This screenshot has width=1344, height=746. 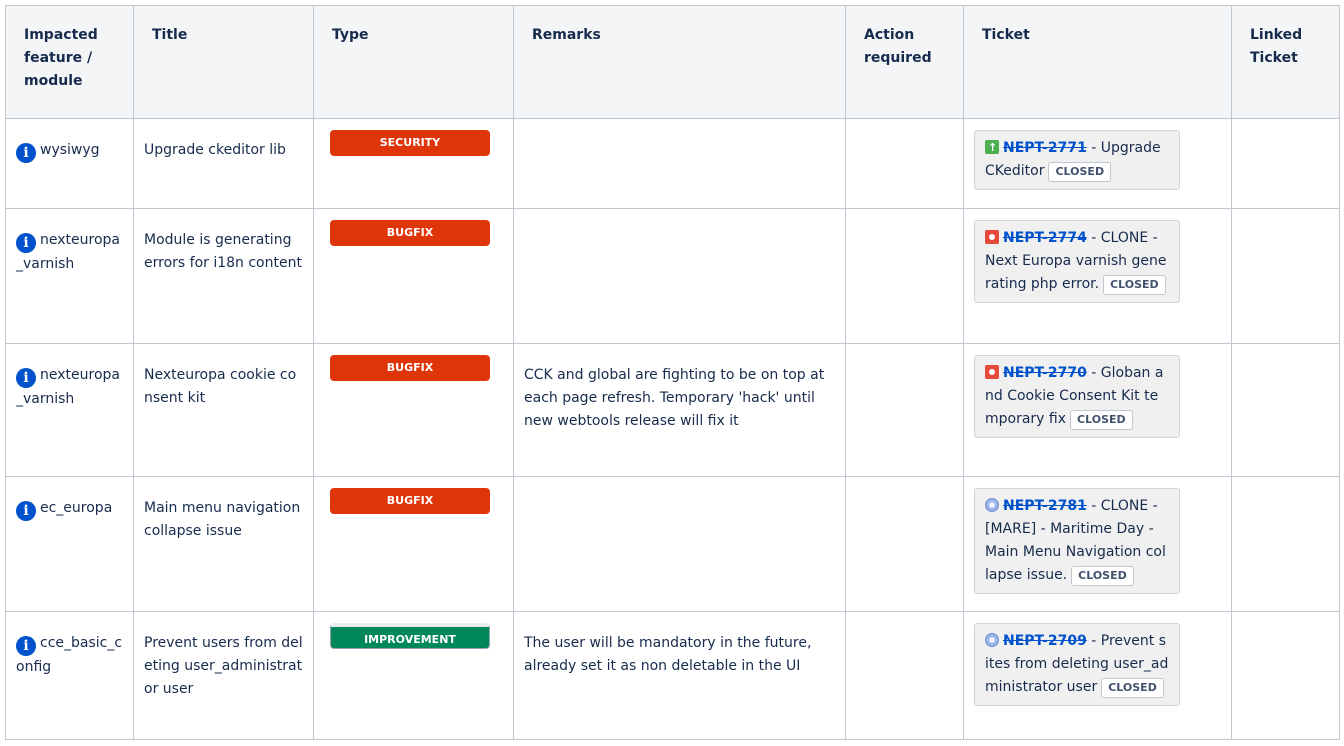 What do you see at coordinates (223, 163) in the screenshot?
I see `title-cell: Upgrade ckeditor lib` at bounding box center [223, 163].